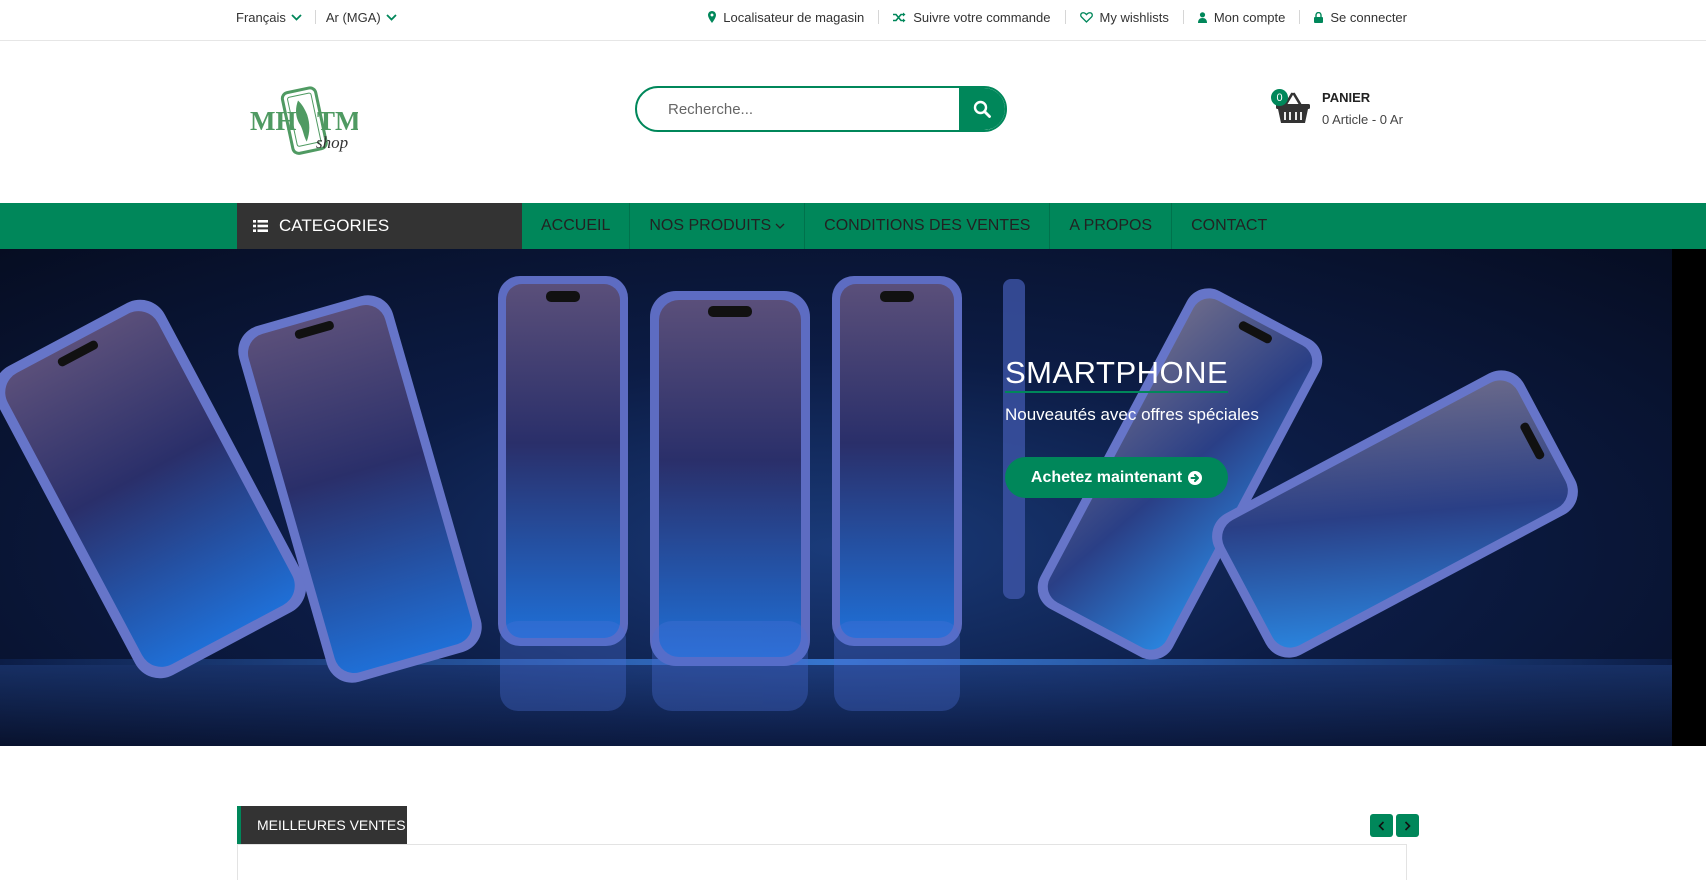 This screenshot has height=880, width=1706. I want to click on cart-widget: 0 PANIER 0 Article - 0 Ar, so click(1340, 110).